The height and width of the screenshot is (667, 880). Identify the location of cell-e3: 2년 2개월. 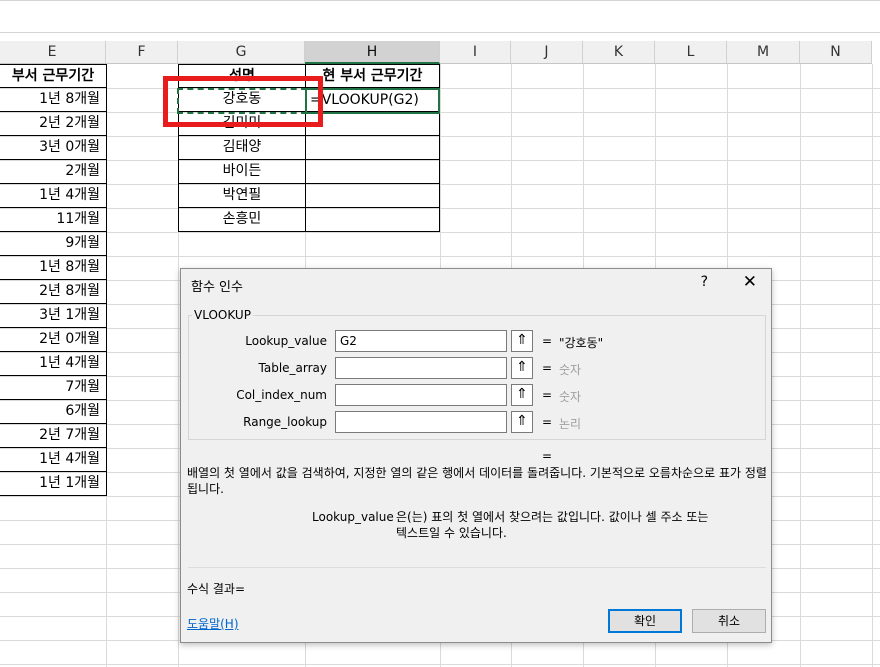
(53, 123).